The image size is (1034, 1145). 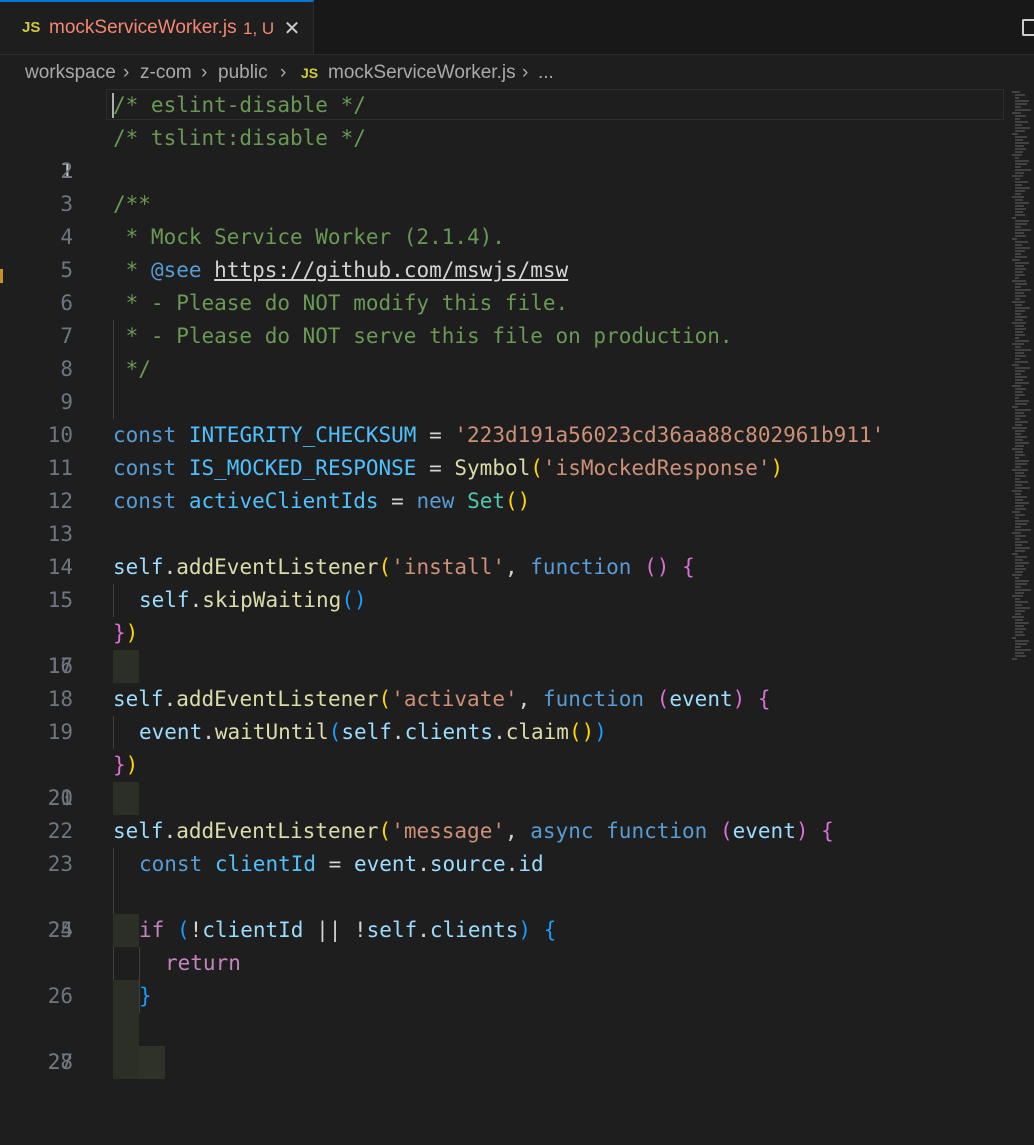 What do you see at coordinates (302, 435) in the screenshot?
I see `constant-name: INTEGRITY_CHECKSUM` at bounding box center [302, 435].